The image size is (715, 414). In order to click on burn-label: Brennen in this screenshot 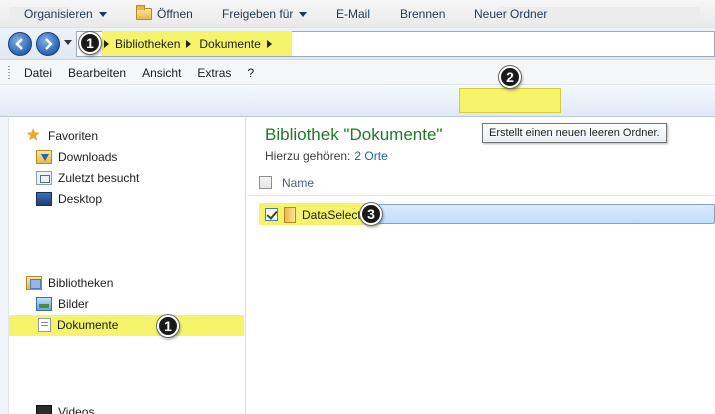, I will do `click(423, 14)`.